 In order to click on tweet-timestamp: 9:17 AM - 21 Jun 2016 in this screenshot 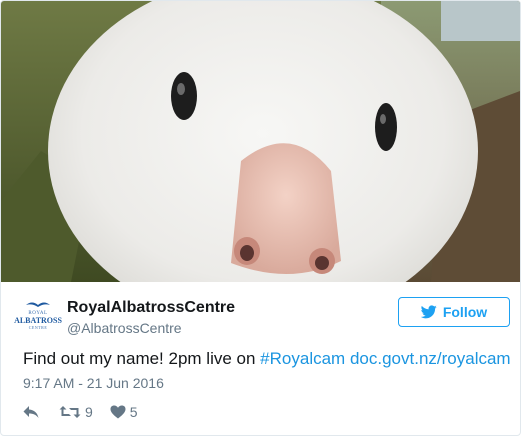, I will do `click(93, 383)`.